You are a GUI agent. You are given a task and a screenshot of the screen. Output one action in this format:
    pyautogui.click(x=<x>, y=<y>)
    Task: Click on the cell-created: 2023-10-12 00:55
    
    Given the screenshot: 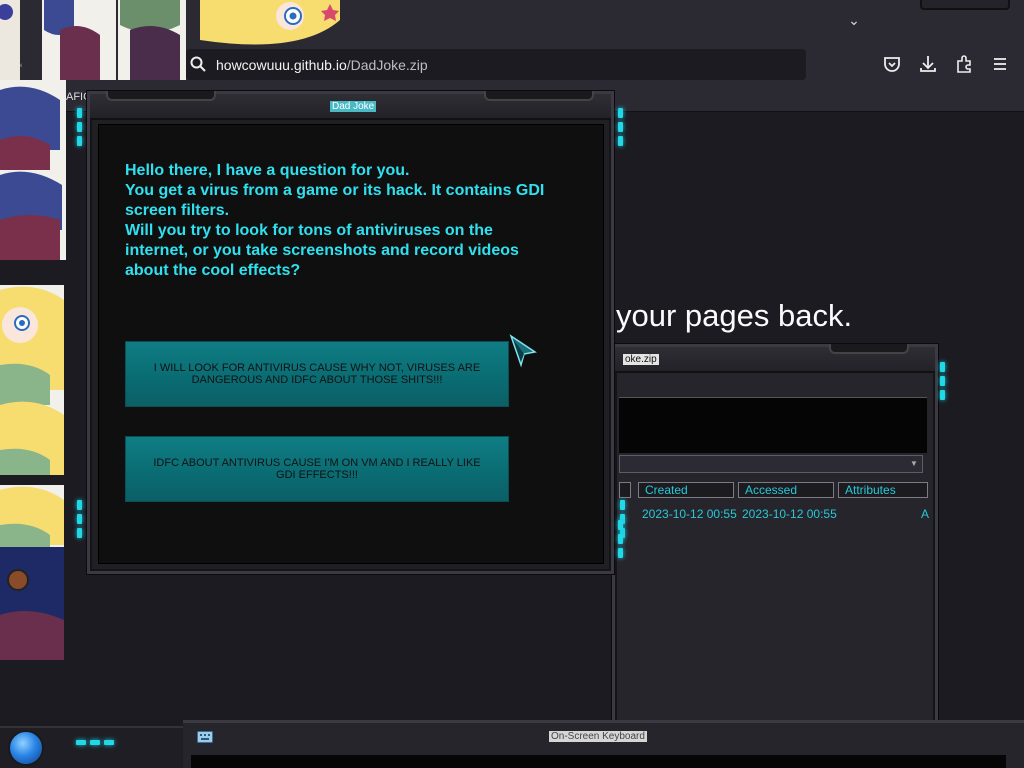 What is the action you would take?
    pyautogui.click(x=689, y=514)
    